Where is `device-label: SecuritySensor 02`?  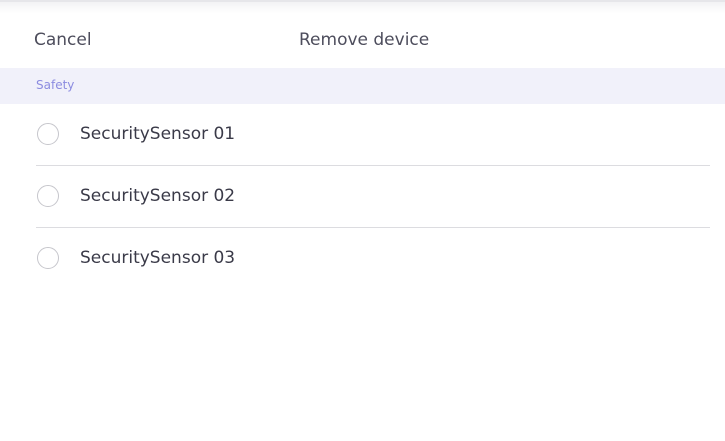
device-label: SecuritySensor 02 is located at coordinates (158, 196).